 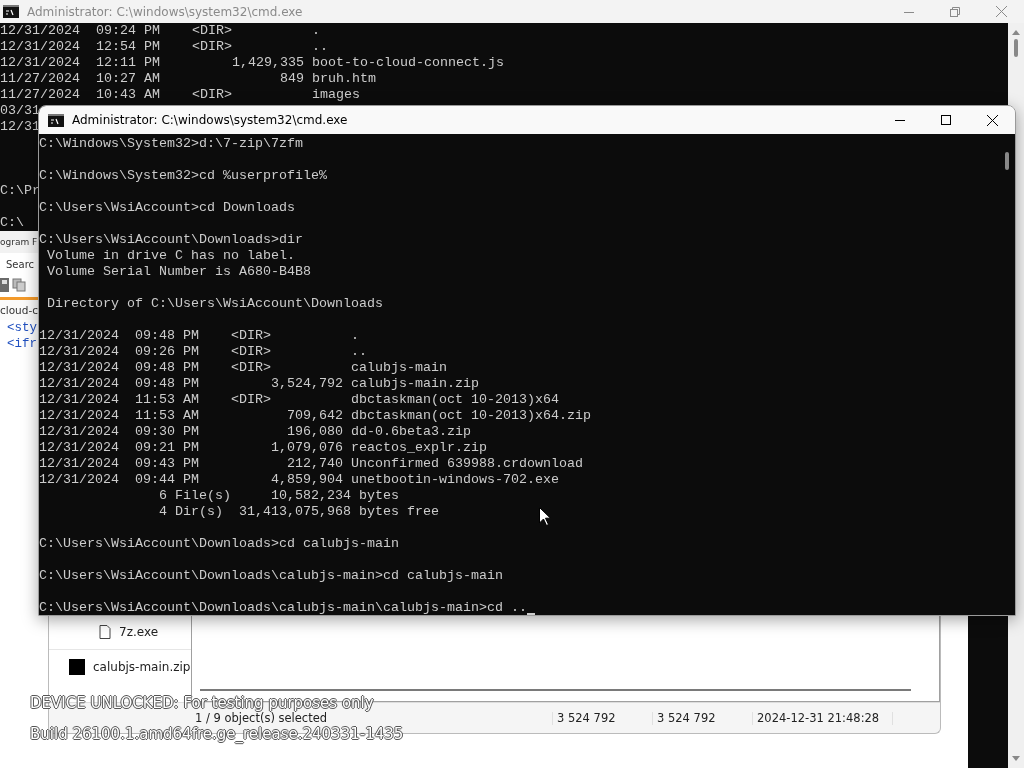 I want to click on scroll-up-icon, so click(x=1016, y=32).